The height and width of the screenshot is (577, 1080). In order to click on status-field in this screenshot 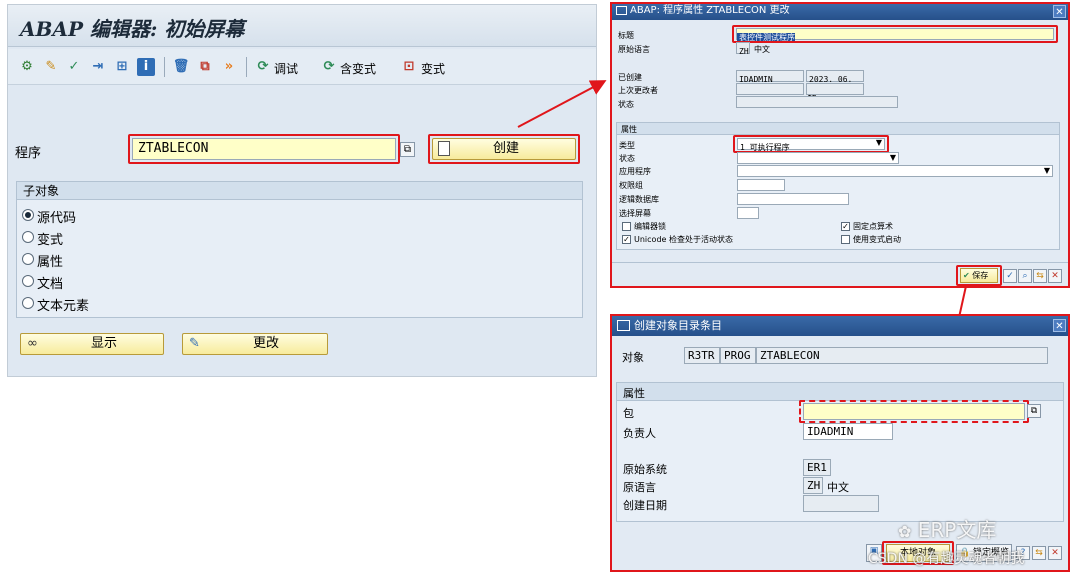, I will do `click(817, 102)`.